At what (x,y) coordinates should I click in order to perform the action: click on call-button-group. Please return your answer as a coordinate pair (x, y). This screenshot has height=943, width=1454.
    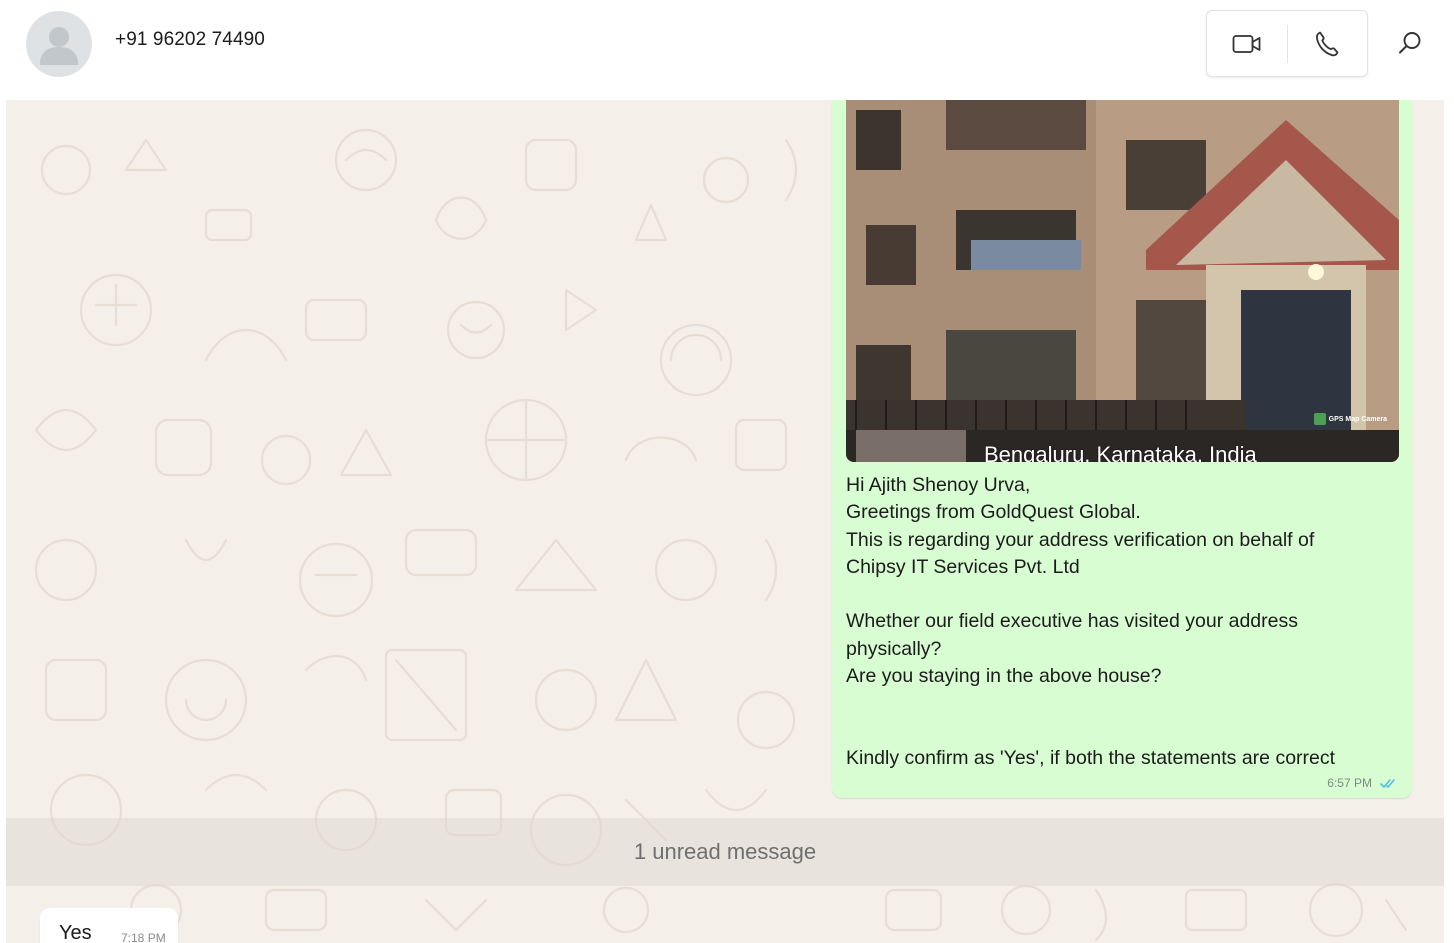
    Looking at the image, I should click on (1287, 43).